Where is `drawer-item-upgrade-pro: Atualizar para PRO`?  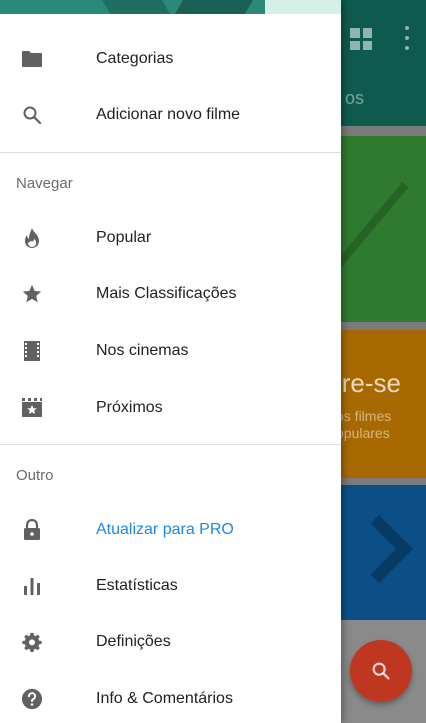
drawer-item-upgrade-pro: Atualizar para PRO is located at coordinates (170, 530).